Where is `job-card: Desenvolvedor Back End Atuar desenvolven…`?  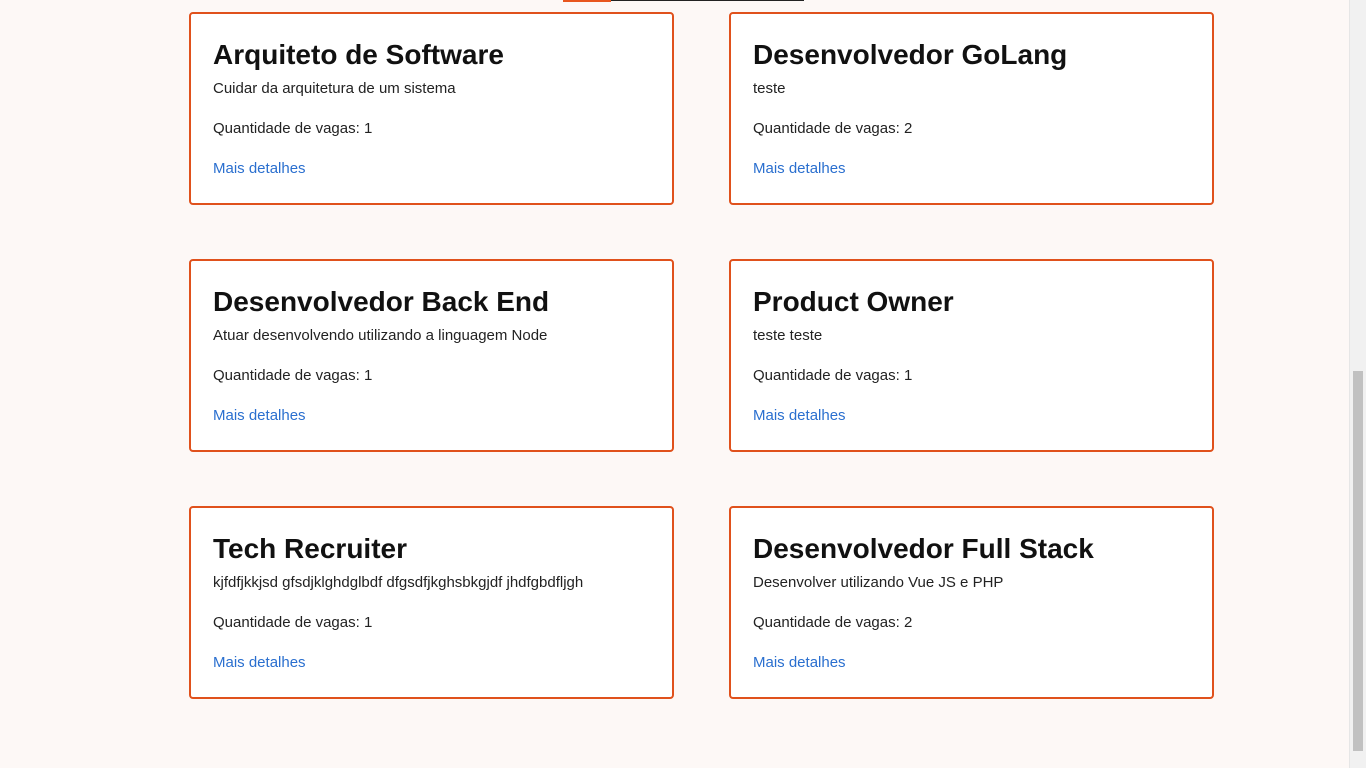 job-card: Desenvolvedor Back End Atuar desenvolven… is located at coordinates (431, 355).